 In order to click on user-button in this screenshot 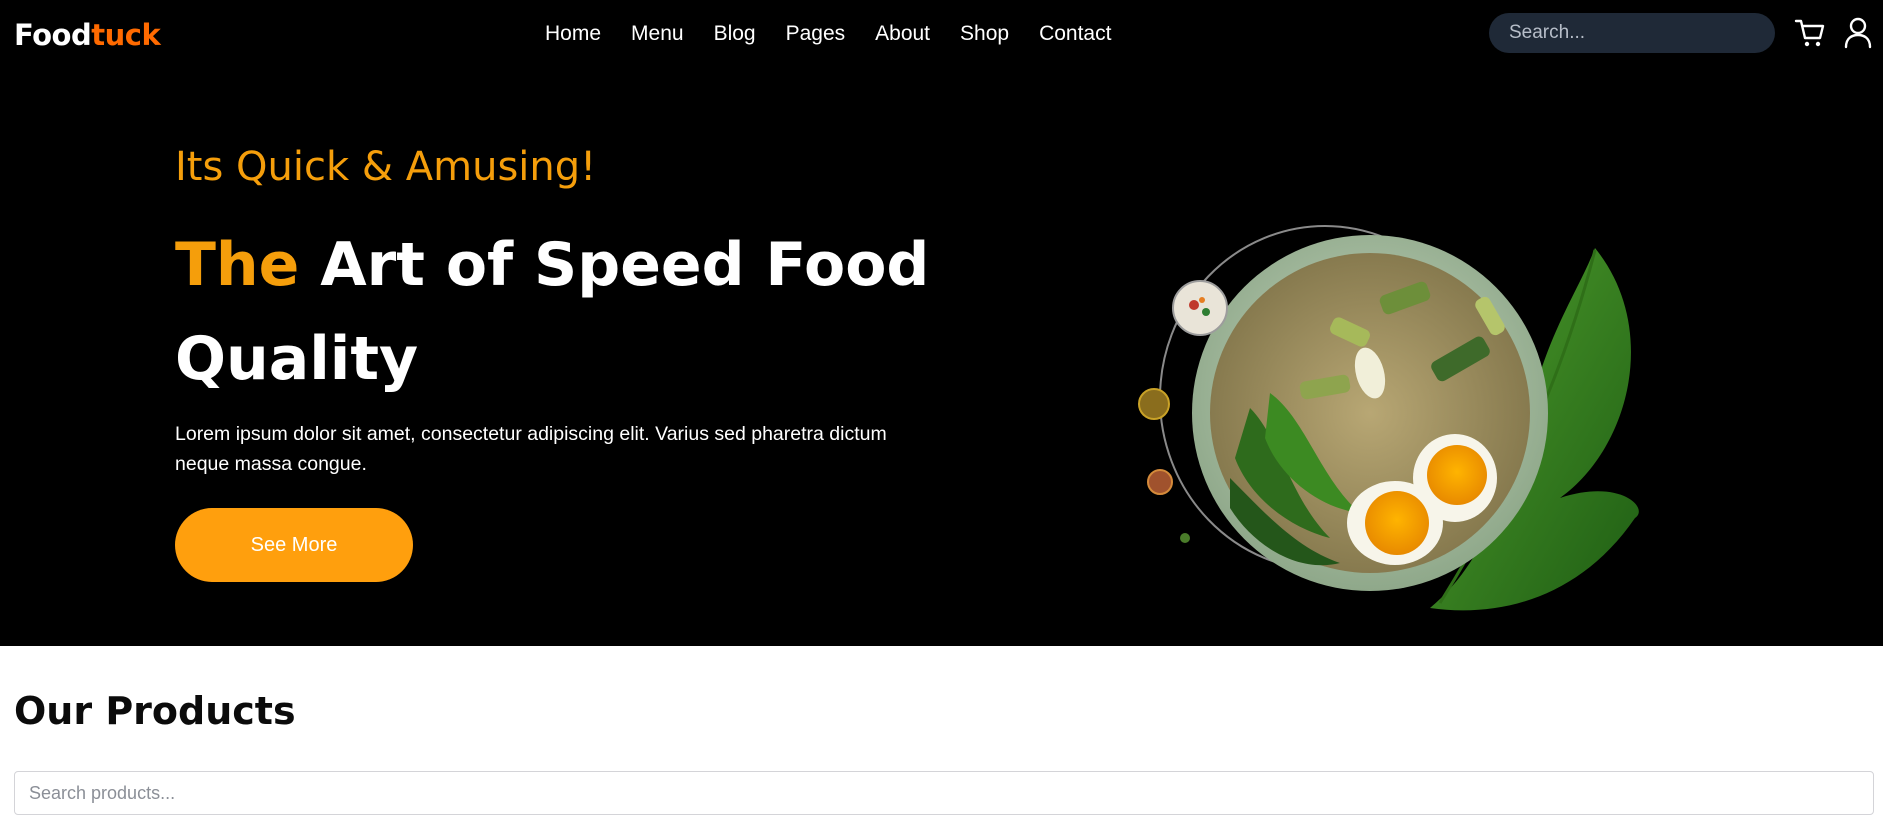, I will do `click(1858, 33)`.